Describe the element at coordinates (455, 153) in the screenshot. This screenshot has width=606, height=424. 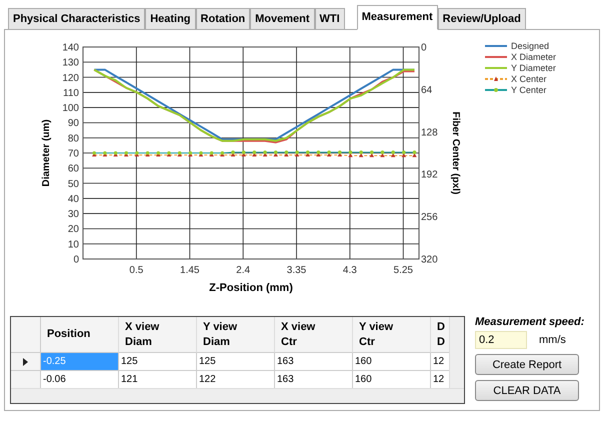
I see `axis-title: Fiber Center (pxl)` at that location.